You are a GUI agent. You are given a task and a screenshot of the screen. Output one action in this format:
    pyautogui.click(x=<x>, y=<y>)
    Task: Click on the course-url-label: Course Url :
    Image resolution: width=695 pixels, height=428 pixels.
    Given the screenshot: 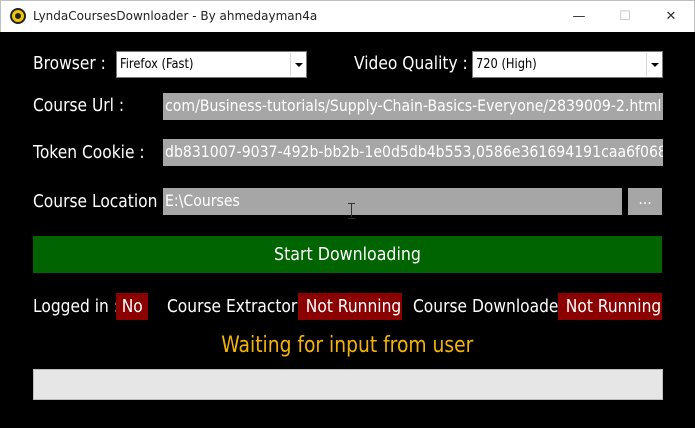 What is the action you would take?
    pyautogui.click(x=79, y=105)
    